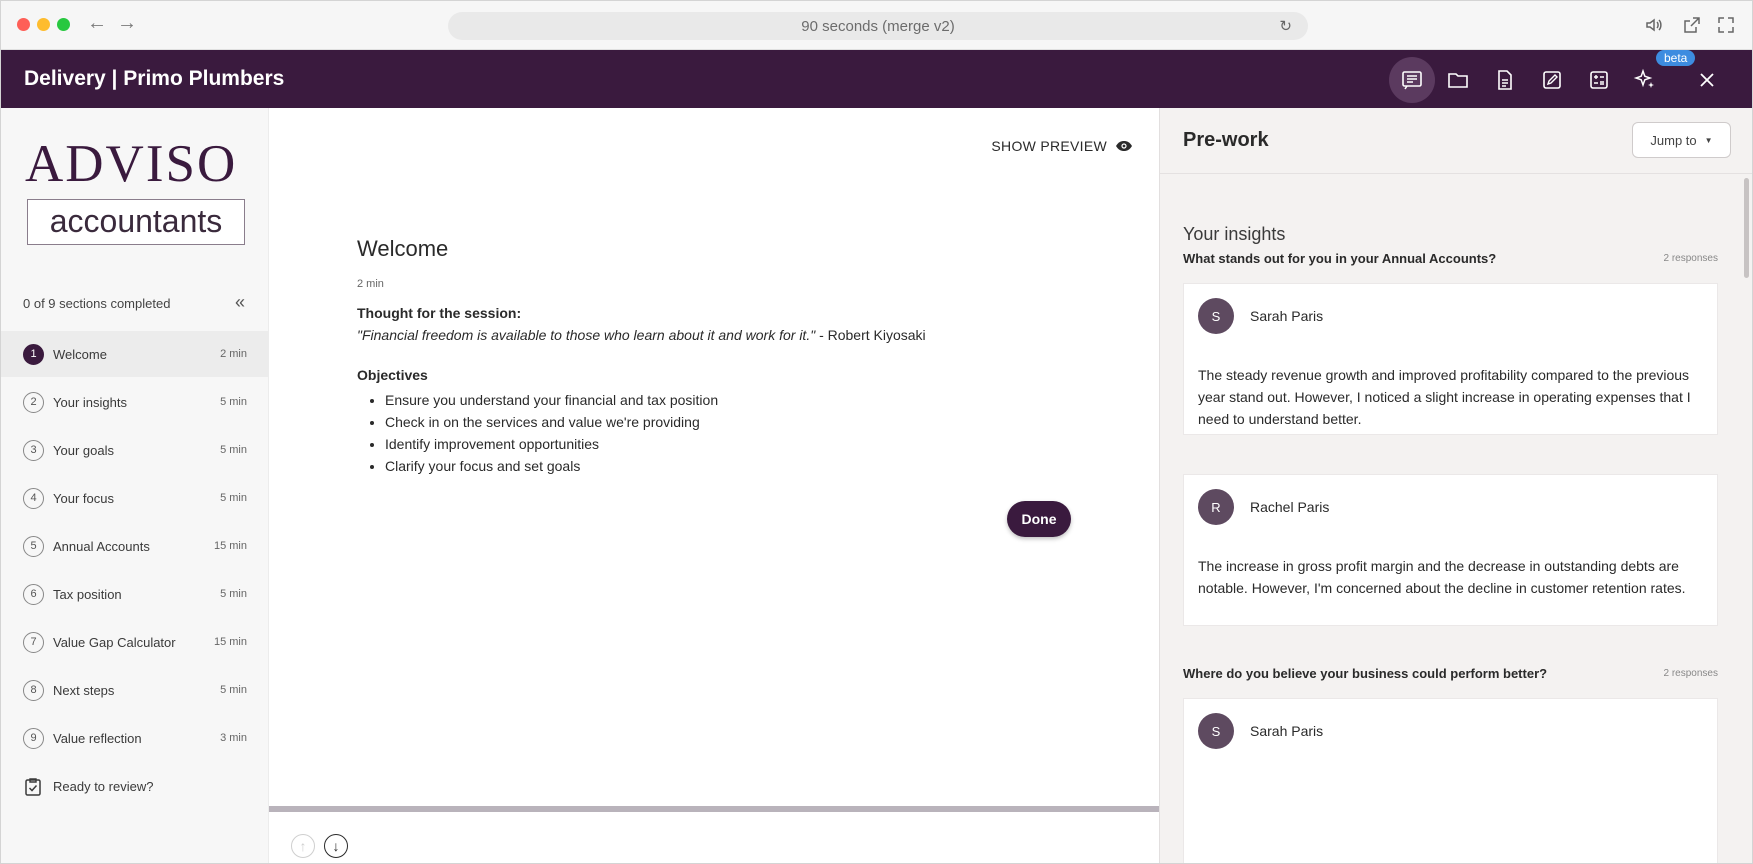 The width and height of the screenshot is (1753, 864). Describe the element at coordinates (1673, 140) in the screenshot. I see `jump-to-label: Jump to` at that location.